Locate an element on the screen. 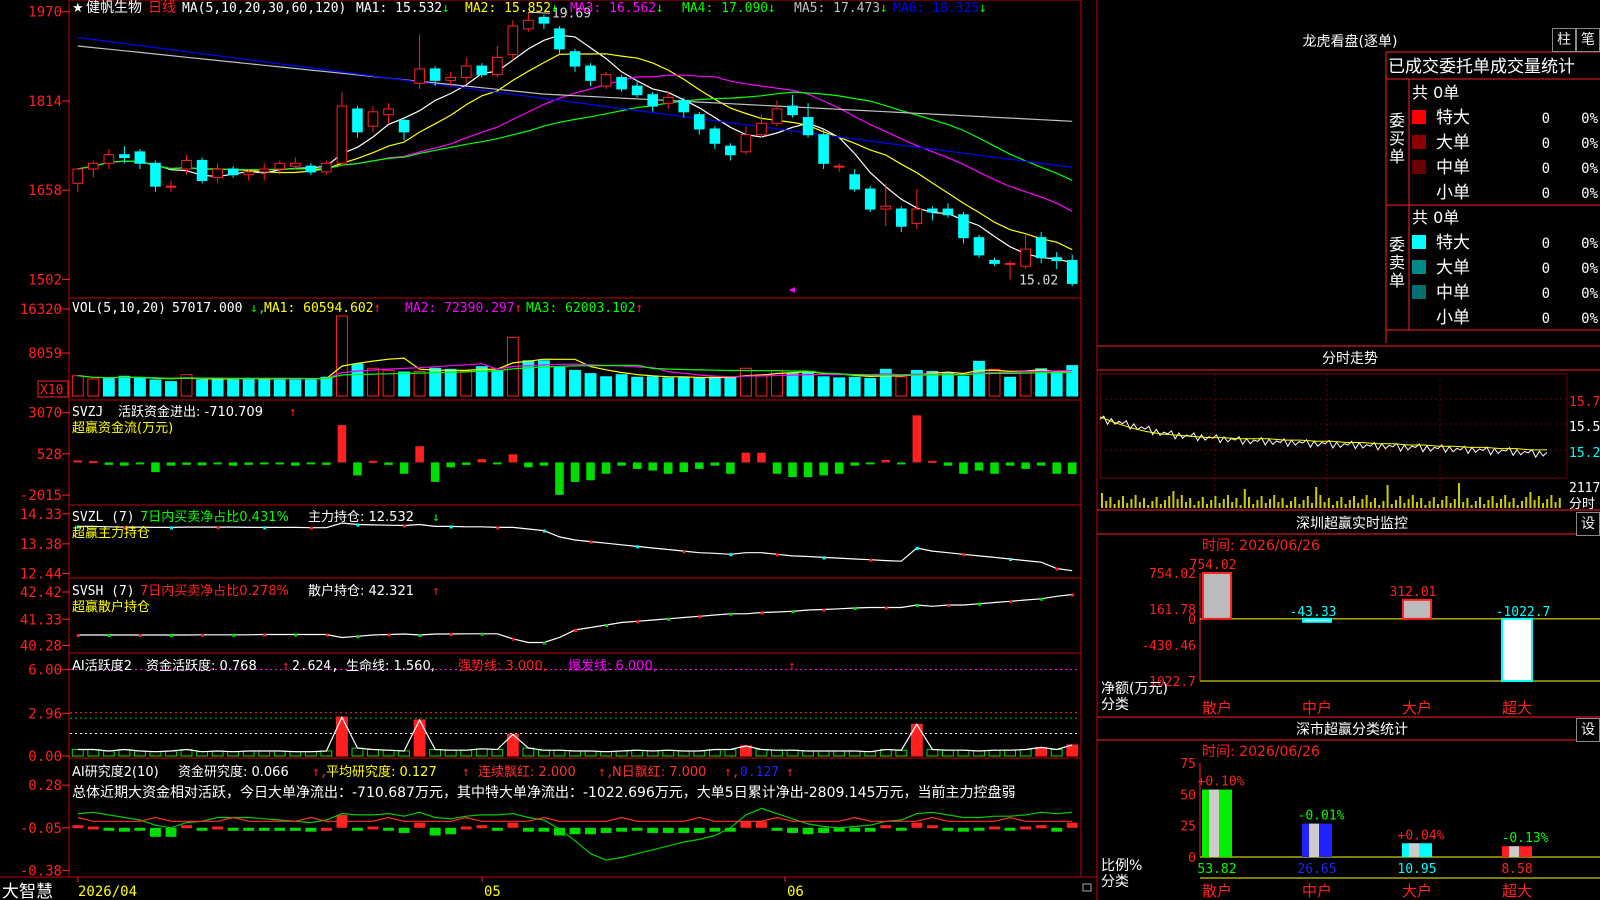  realtime-settings-button: 设 is located at coordinates (1588, 524).